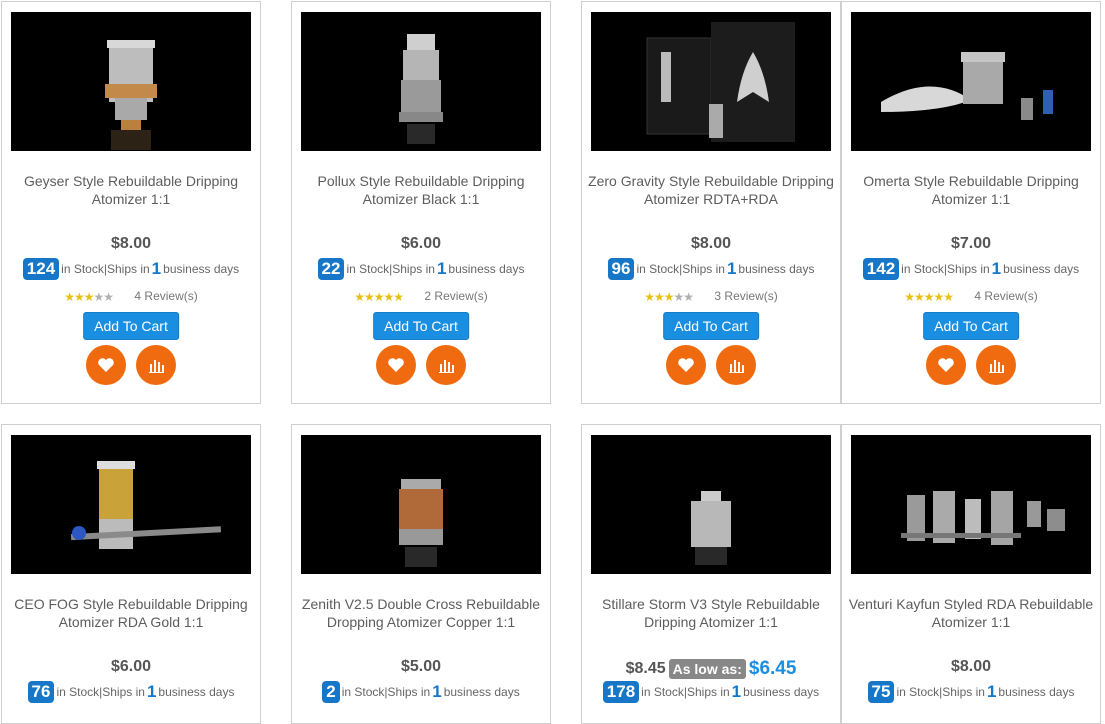 Image resolution: width=1105 pixels, height=724 pixels. Describe the element at coordinates (772, 668) in the screenshot. I see `discount-price: $6.45` at that location.